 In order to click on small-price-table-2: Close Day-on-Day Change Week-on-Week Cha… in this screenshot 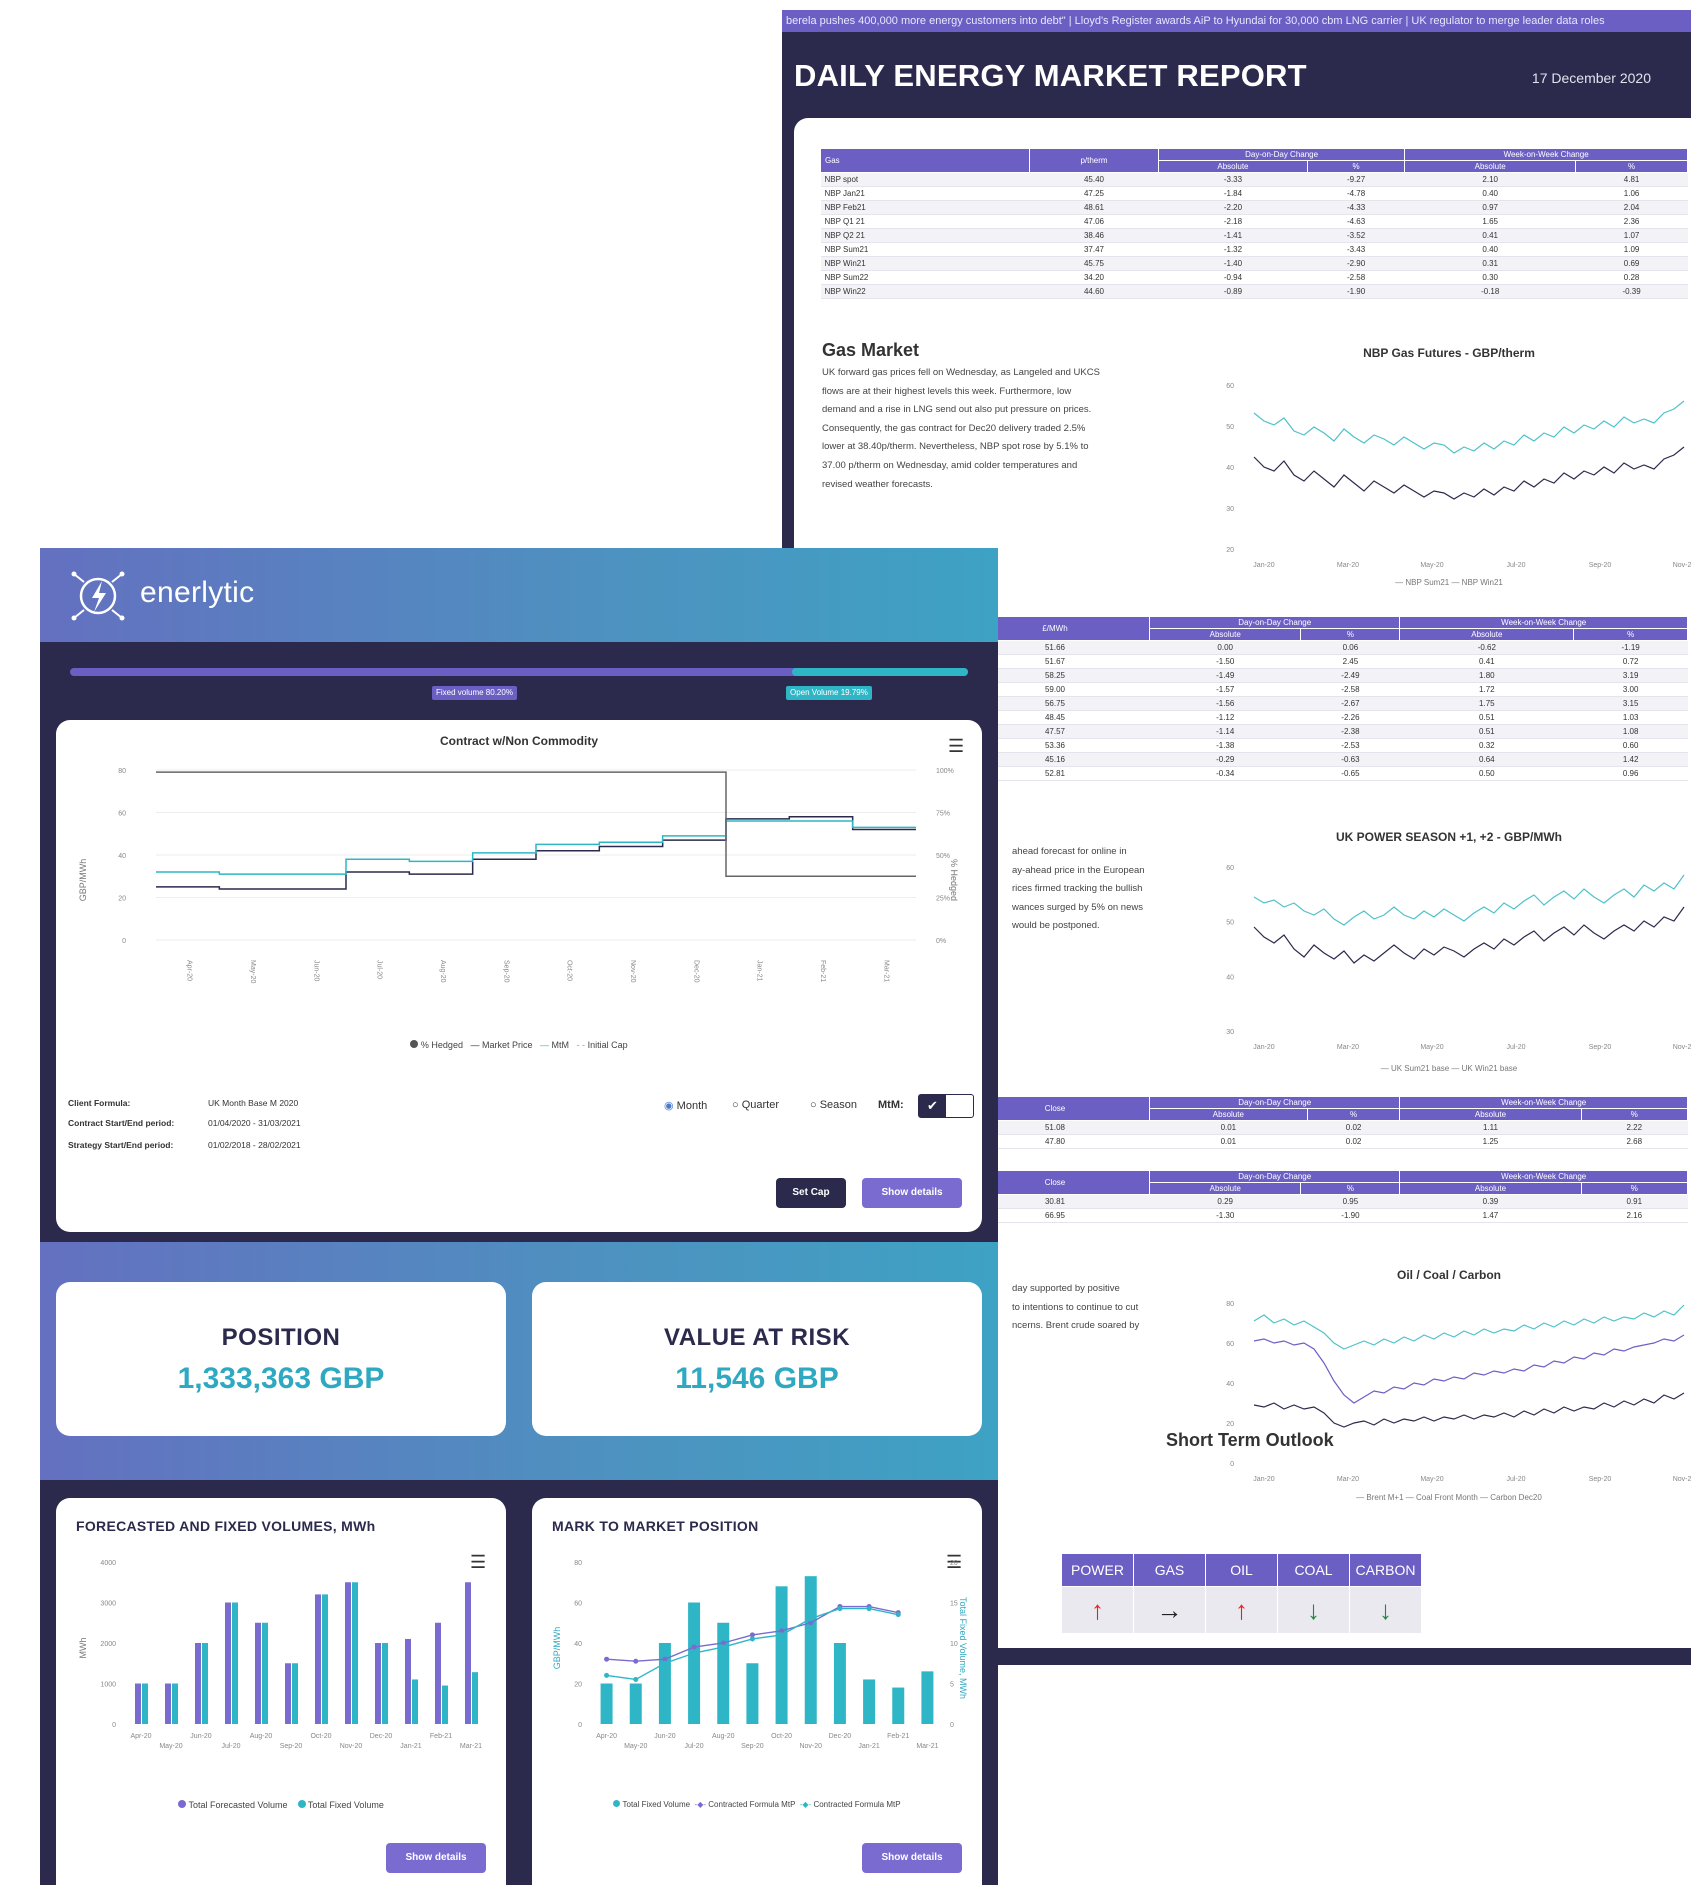, I will do `click(1324, 1196)`.